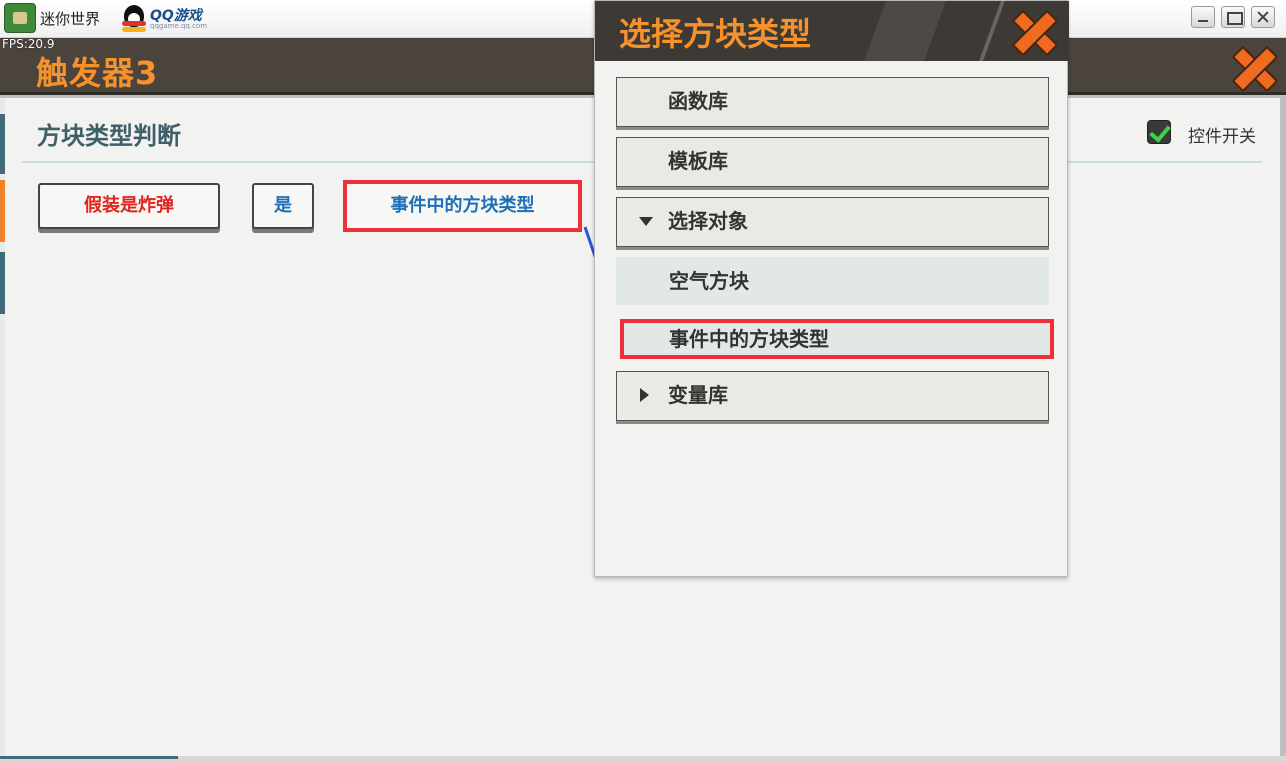  Describe the element at coordinates (1233, 17) in the screenshot. I see `maximize-icon` at that location.